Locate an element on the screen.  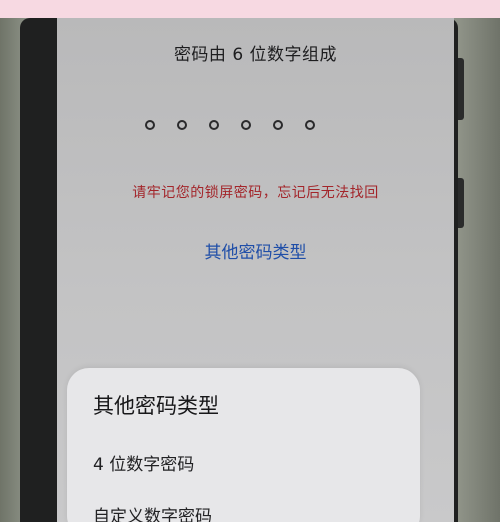
password-instruction: 密码由 6 位数字组成 is located at coordinates (255, 55).